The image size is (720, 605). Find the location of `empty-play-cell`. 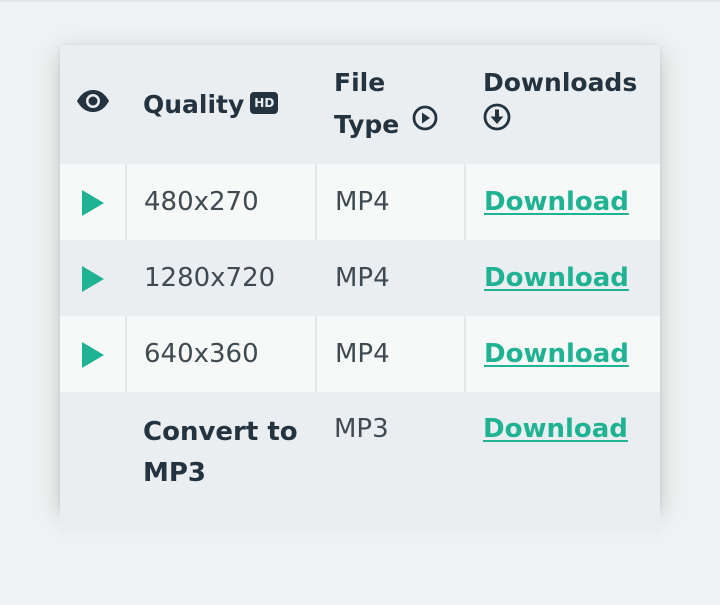

empty-play-cell is located at coordinates (93, 462).